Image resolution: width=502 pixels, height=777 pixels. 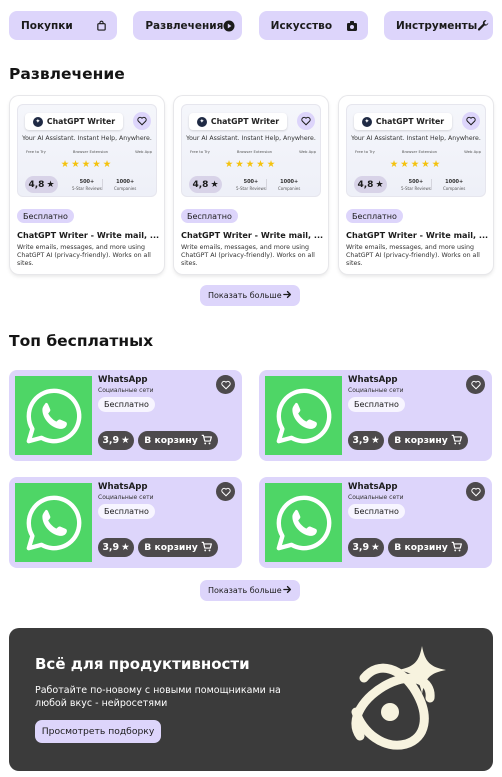 I want to click on promo-title: Всё для продуктивности, so click(x=142, y=664).